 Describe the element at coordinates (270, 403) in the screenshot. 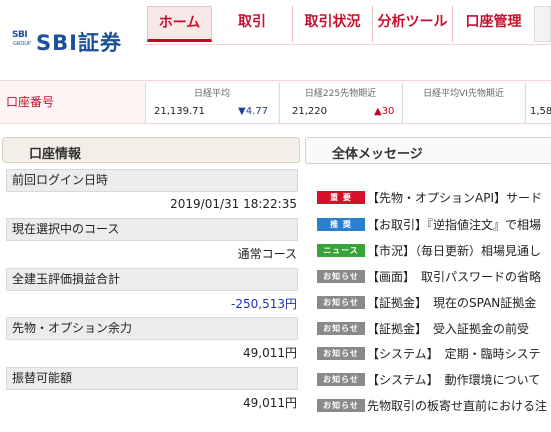

I see `transferable-amount-value: 49,011円` at that location.